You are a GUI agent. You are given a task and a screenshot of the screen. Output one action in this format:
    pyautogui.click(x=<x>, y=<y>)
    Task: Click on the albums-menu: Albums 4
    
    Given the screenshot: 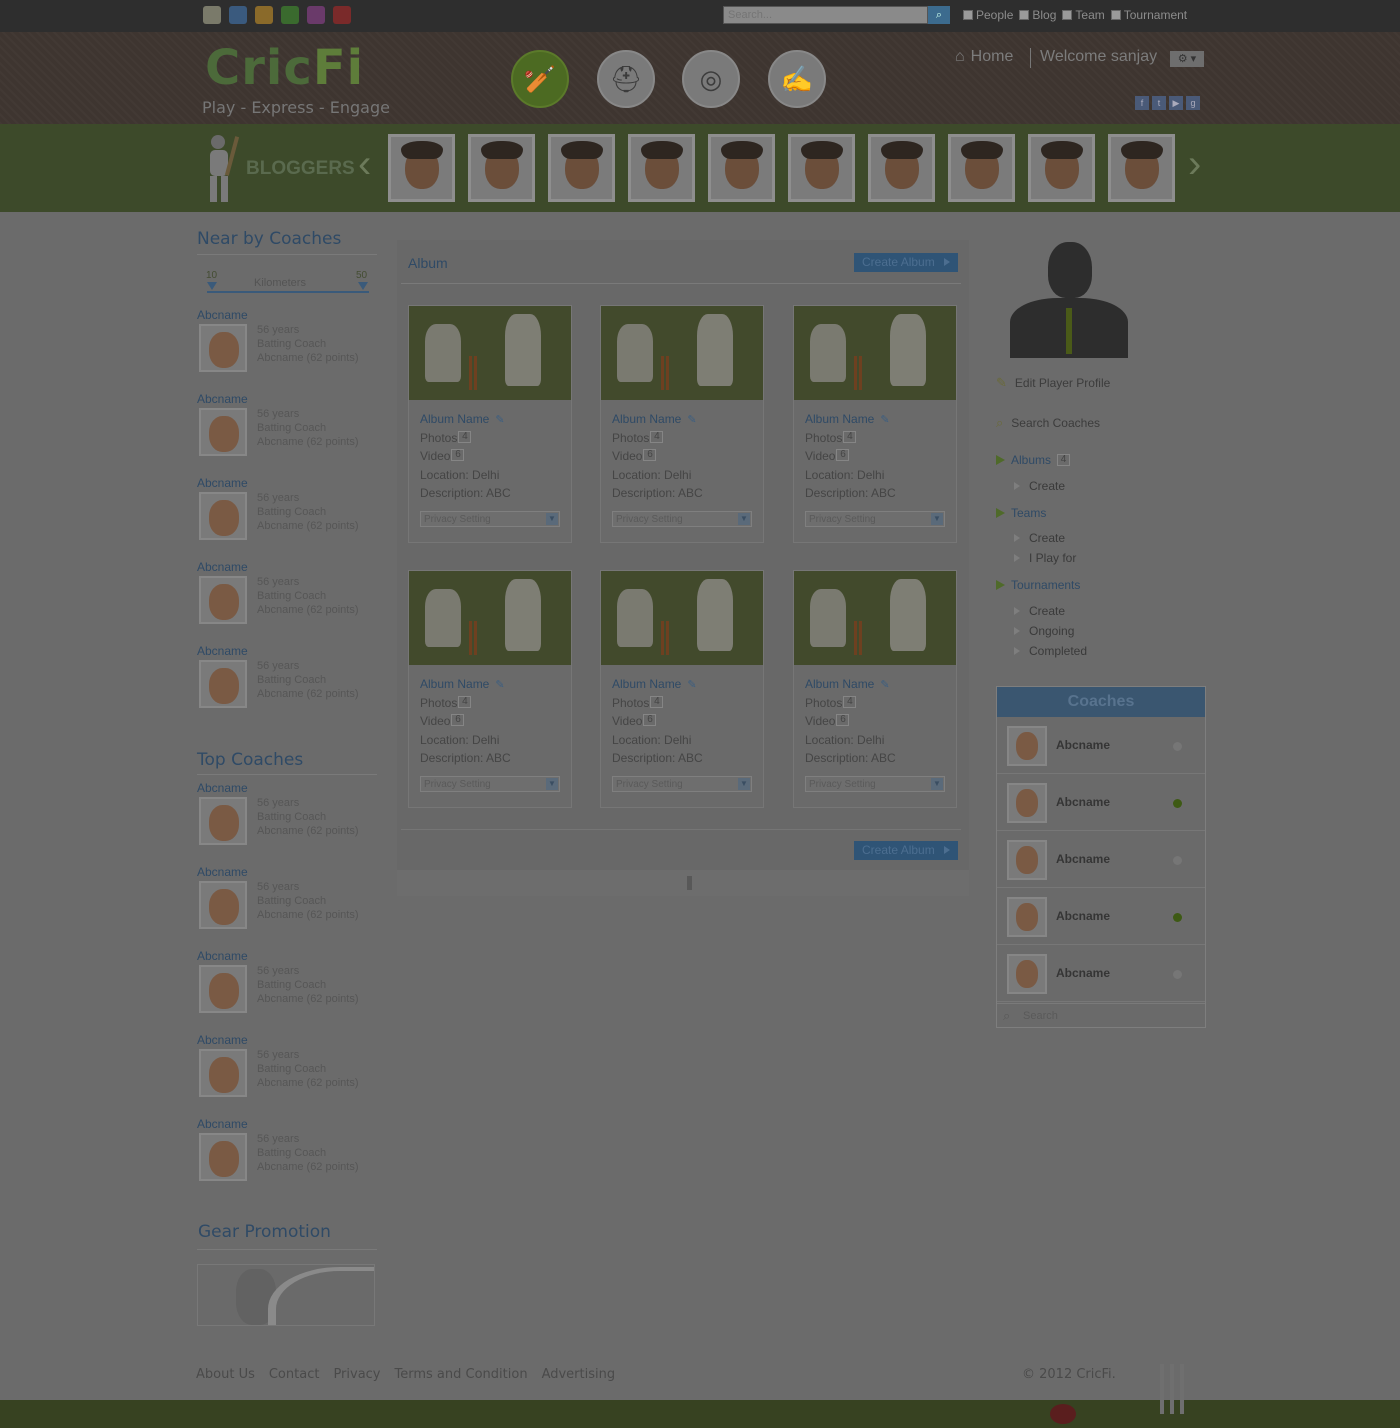 What is the action you would take?
    pyautogui.click(x=1033, y=460)
    